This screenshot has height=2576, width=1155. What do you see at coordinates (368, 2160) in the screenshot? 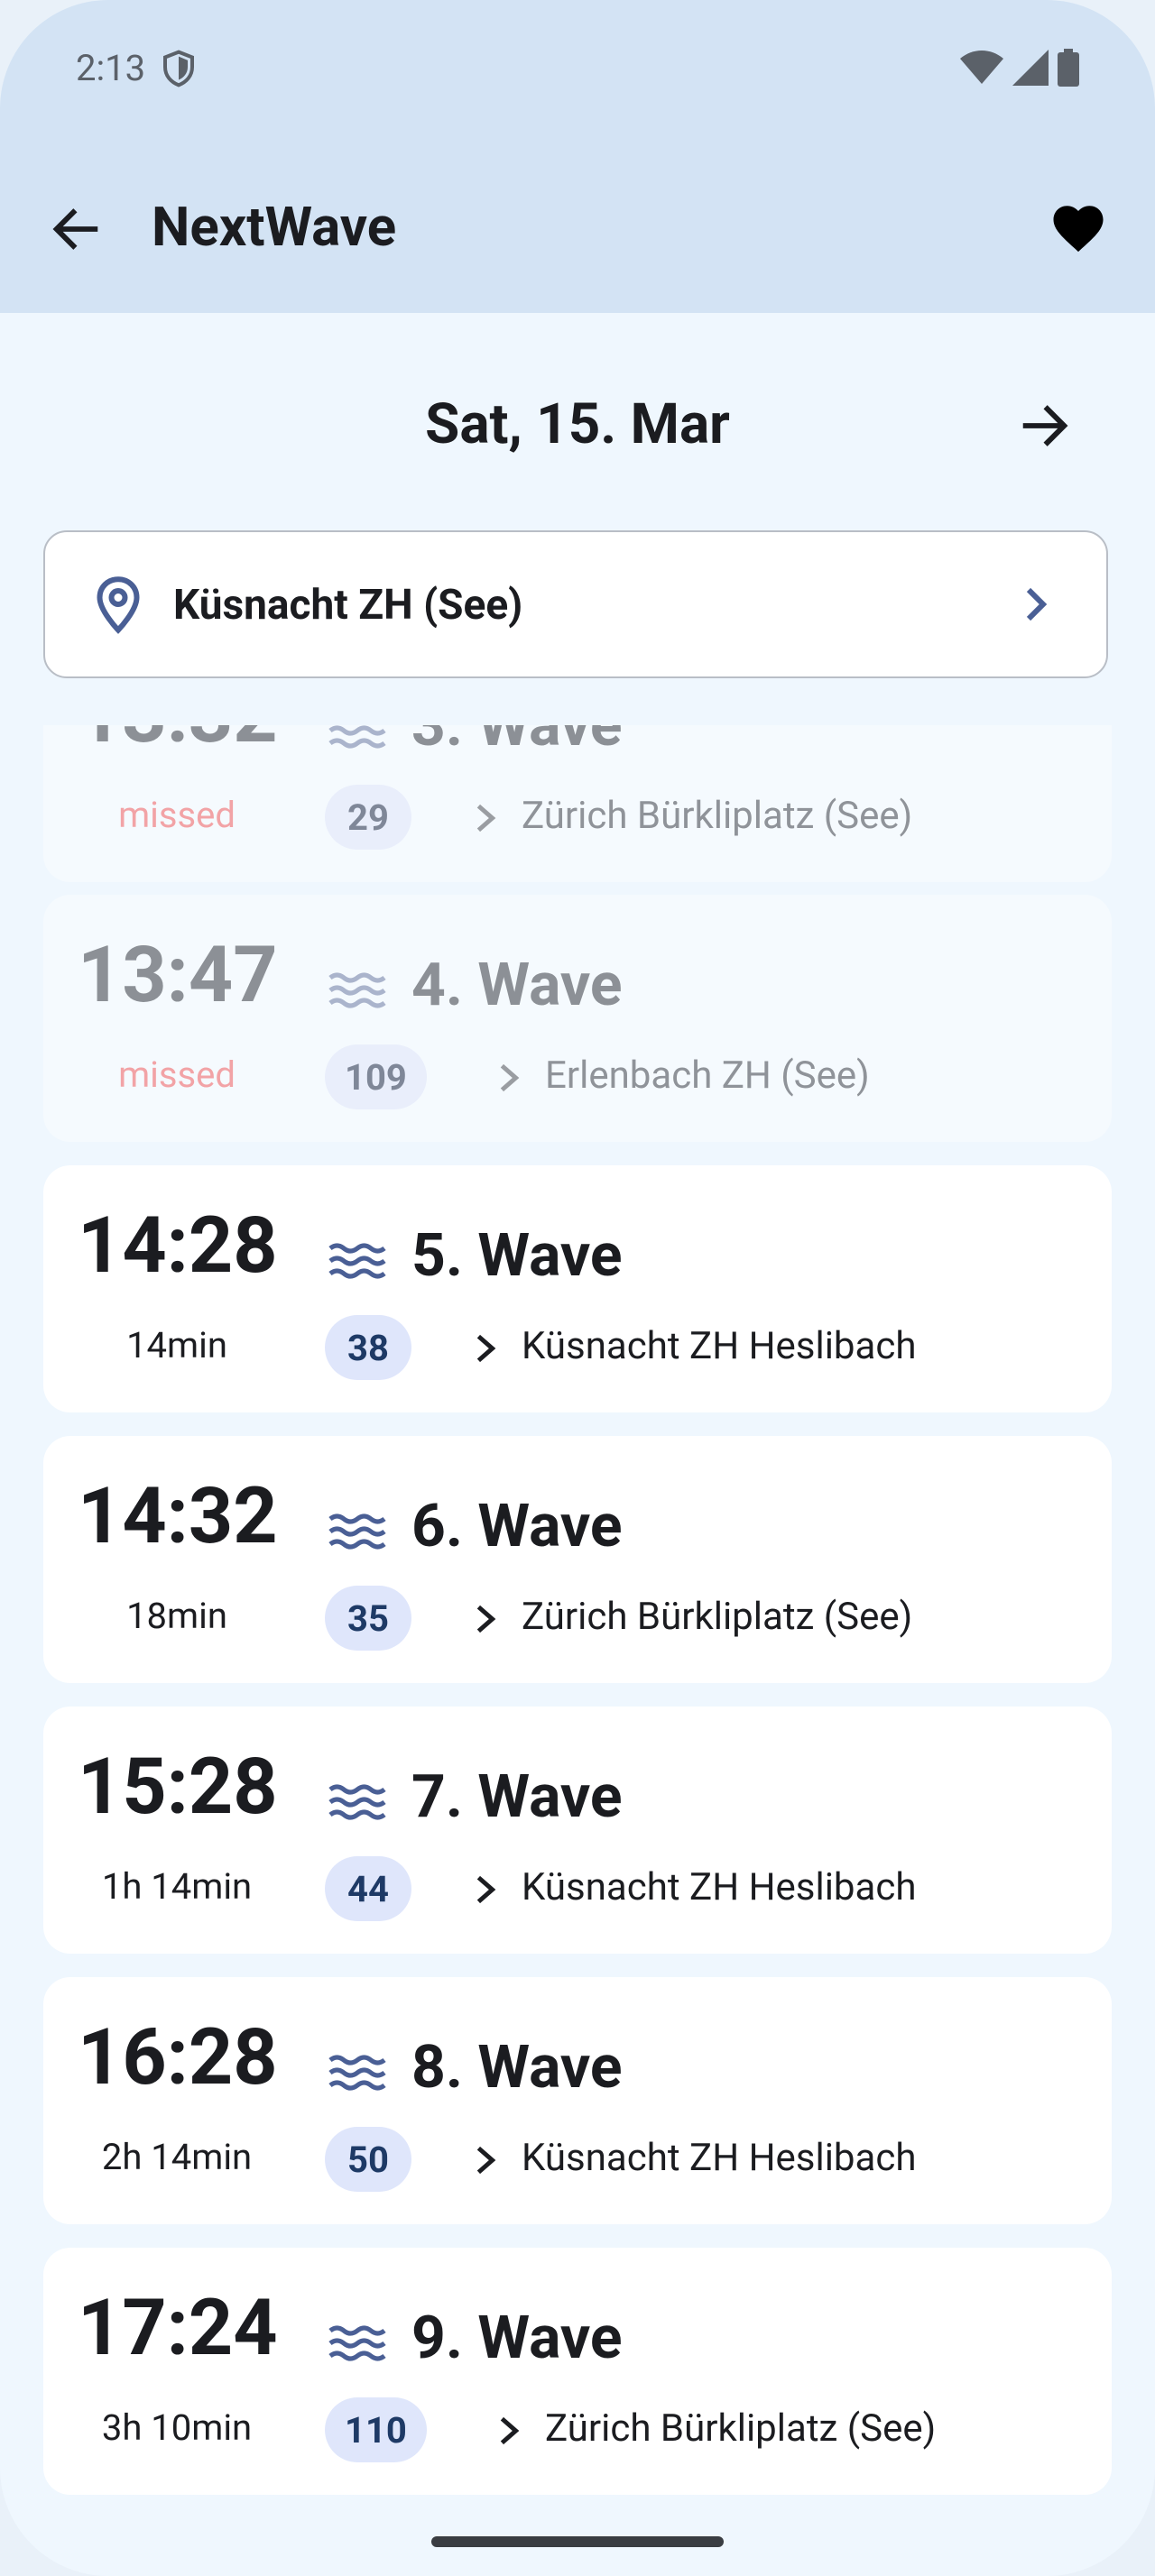
I see `wave-count-badge: 50` at bounding box center [368, 2160].